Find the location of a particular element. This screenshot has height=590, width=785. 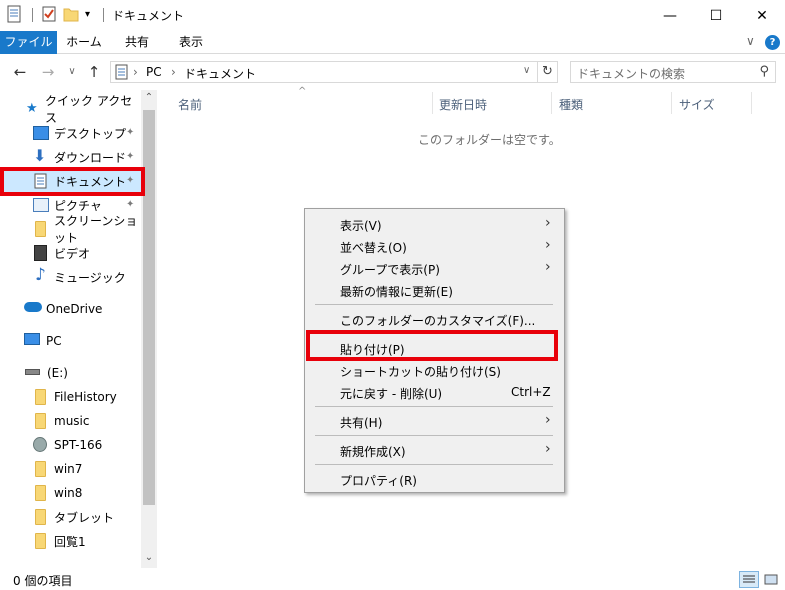

nav-item-filehistory: FileHistory is located at coordinates (70, 397).